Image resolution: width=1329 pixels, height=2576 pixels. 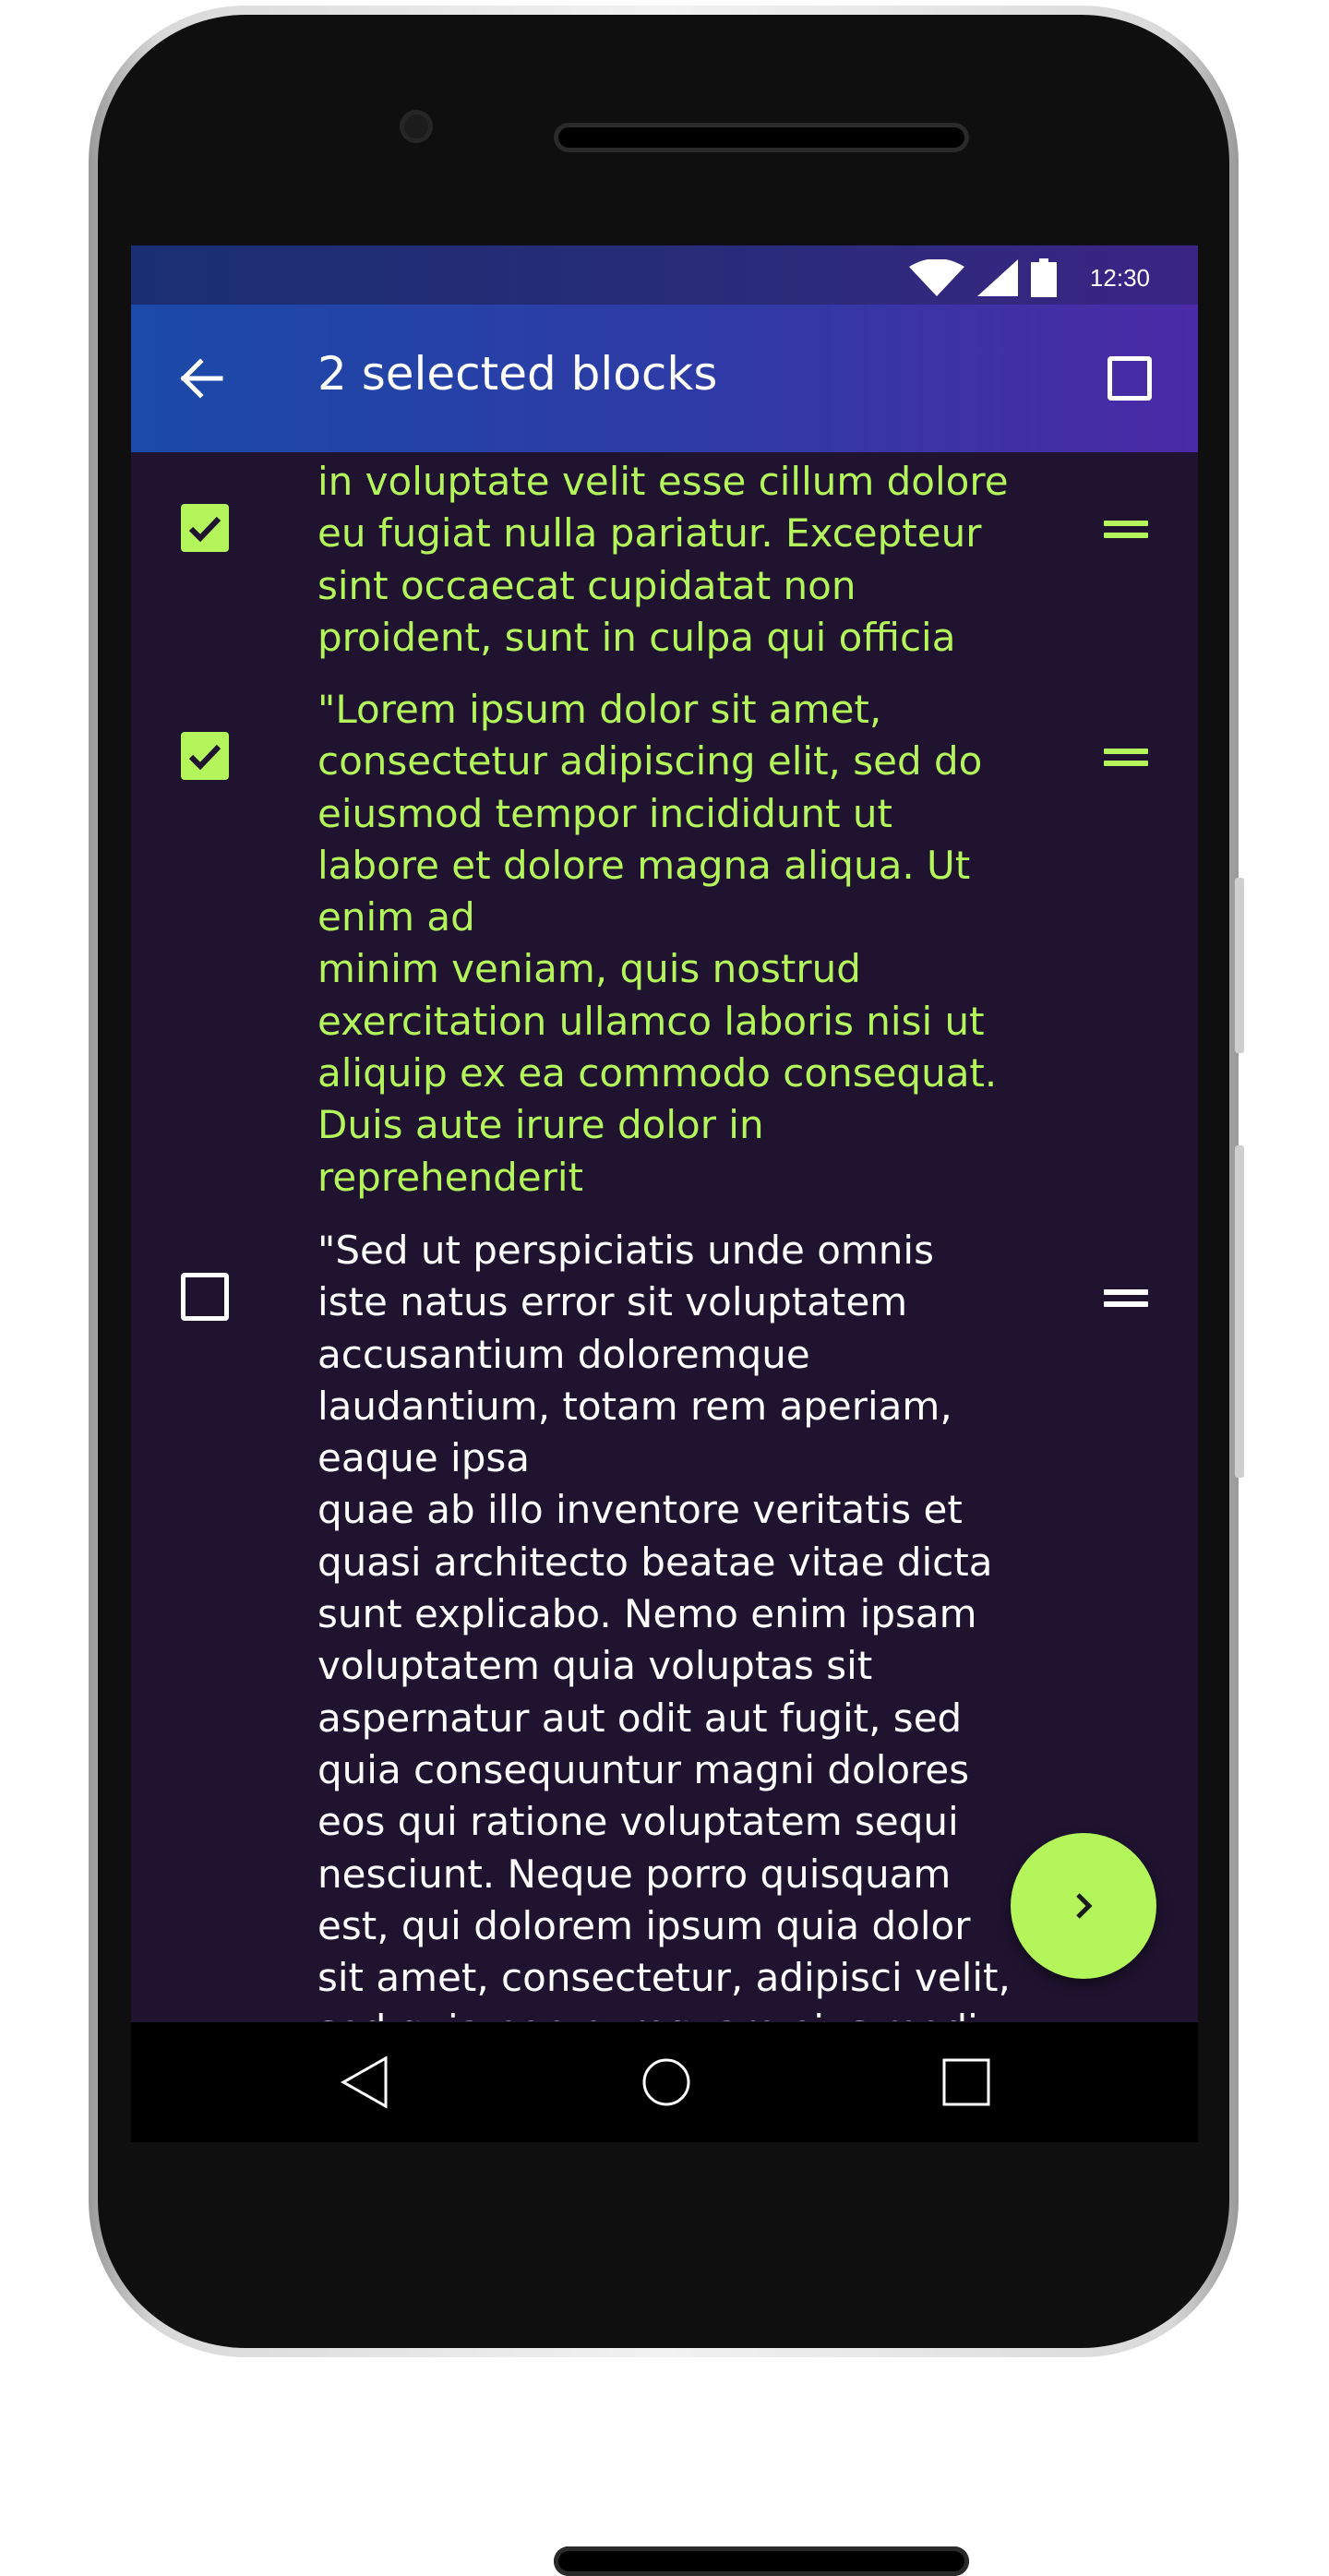 I want to click on nav-back-icon, so click(x=364, y=2082).